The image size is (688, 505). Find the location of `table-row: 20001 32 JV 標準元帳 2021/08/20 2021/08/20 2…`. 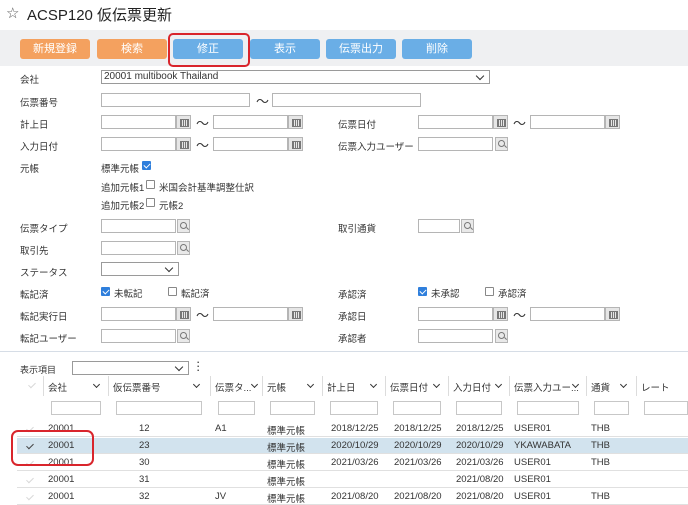

table-row: 20001 32 JV 標準元帳 2021/08/20 2021/08/20 2… is located at coordinates (352, 497).